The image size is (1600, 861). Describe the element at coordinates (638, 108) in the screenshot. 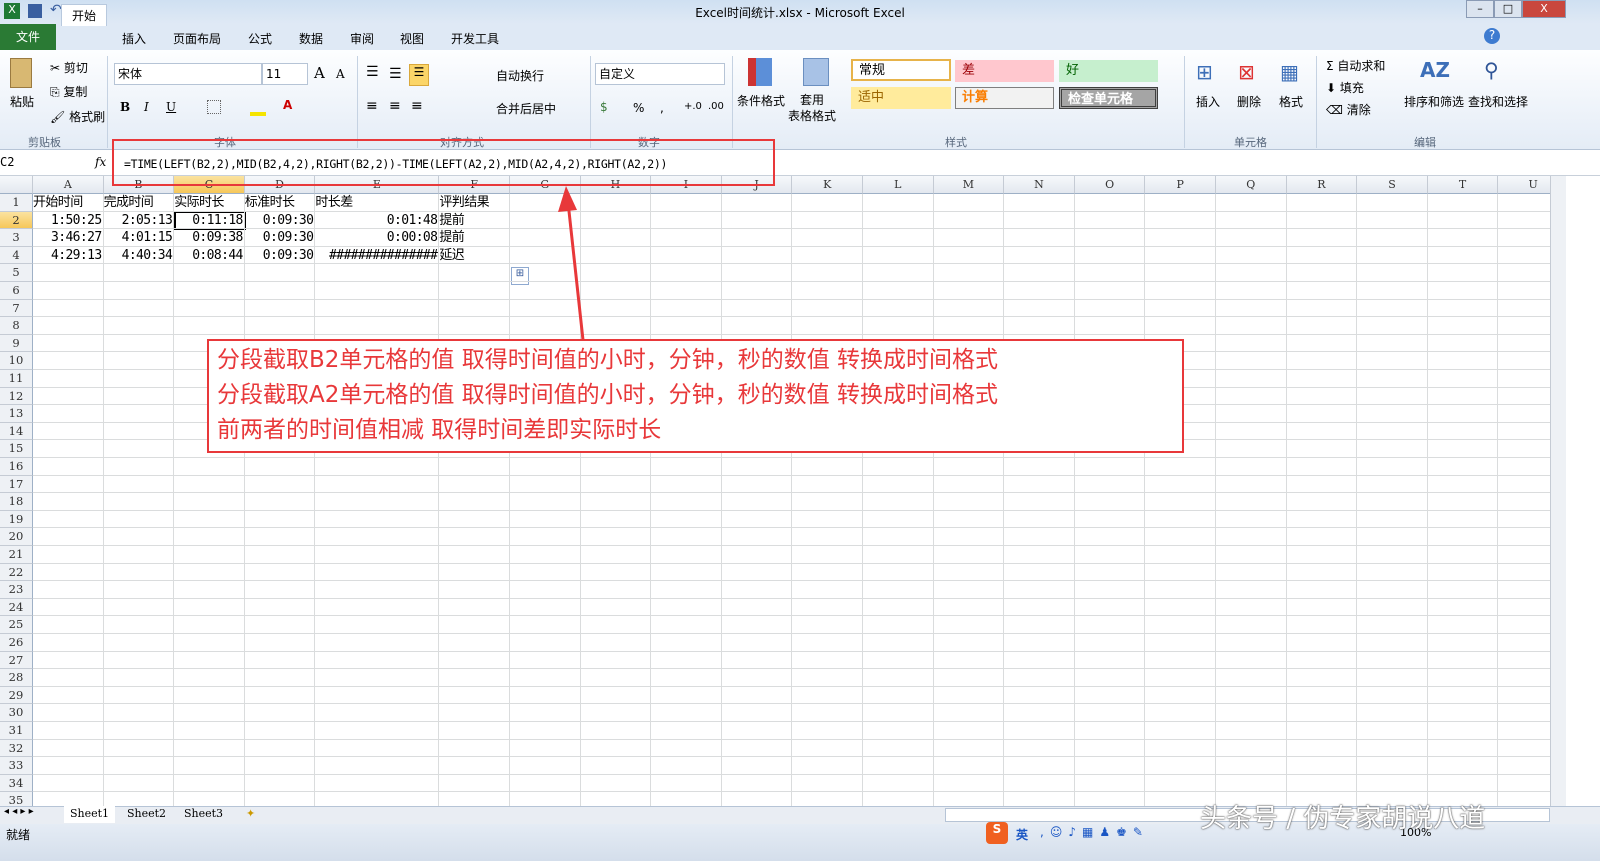

I see `percent-button: %` at that location.